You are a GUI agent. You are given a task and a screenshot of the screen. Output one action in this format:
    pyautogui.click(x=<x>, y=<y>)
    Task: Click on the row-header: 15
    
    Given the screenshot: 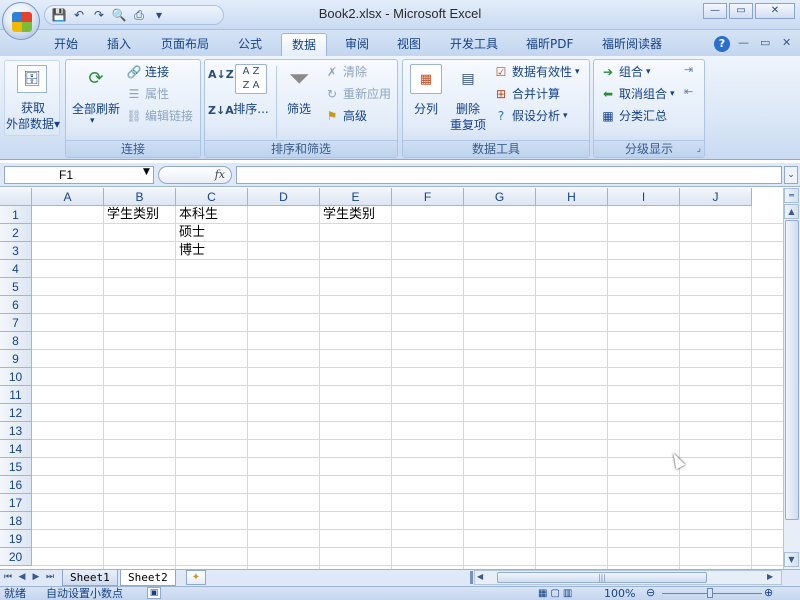 What is the action you would take?
    pyautogui.click(x=16, y=467)
    